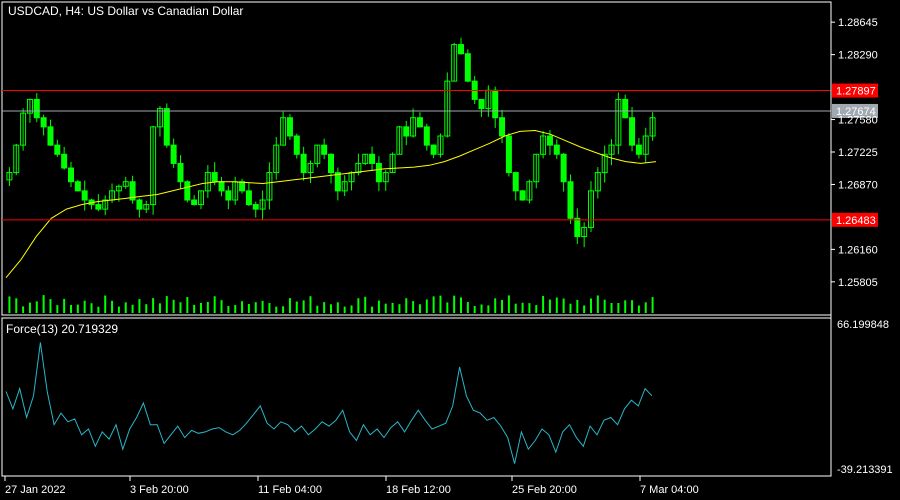 The height and width of the screenshot is (500, 900). What do you see at coordinates (858, 185) in the screenshot?
I see `price-tick-label: 1.26870` at bounding box center [858, 185].